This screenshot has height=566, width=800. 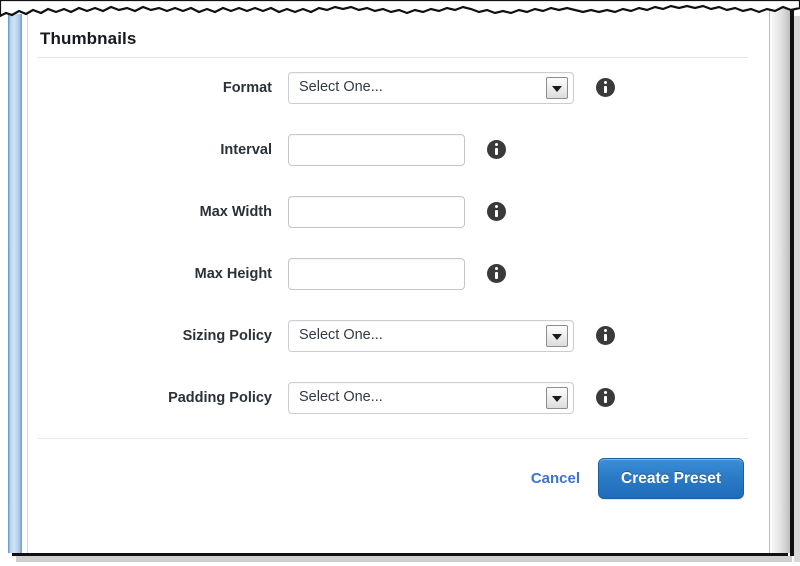 What do you see at coordinates (393, 57) in the screenshot?
I see `title-divider` at bounding box center [393, 57].